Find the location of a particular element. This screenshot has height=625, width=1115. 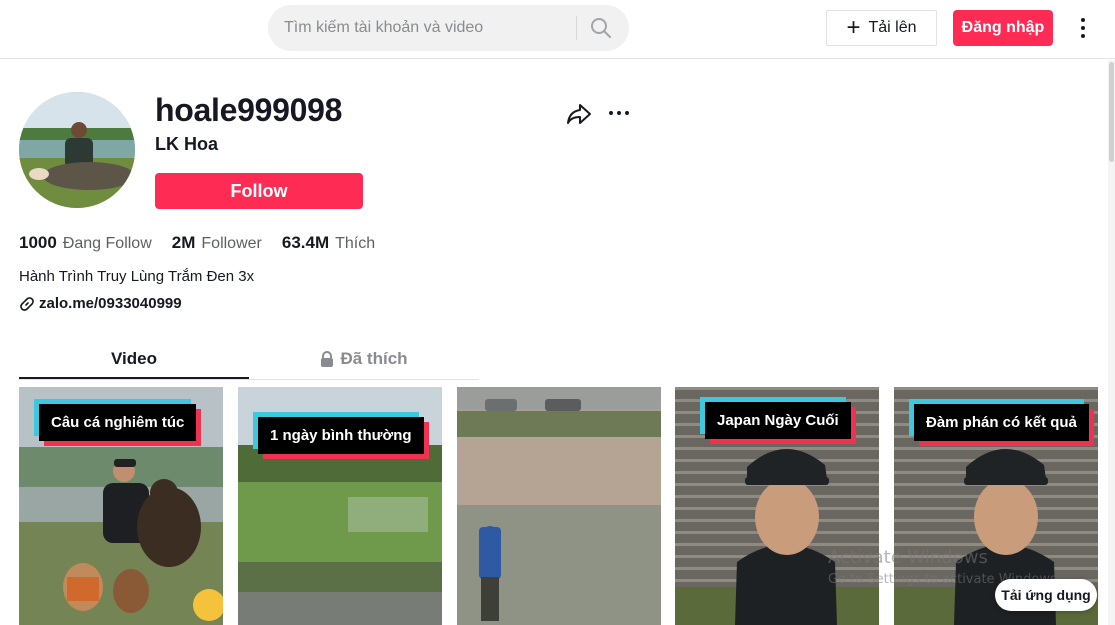

profile-stats: 1000 Đang Follow 2M Follower 63.4M Thích is located at coordinates (207, 243).